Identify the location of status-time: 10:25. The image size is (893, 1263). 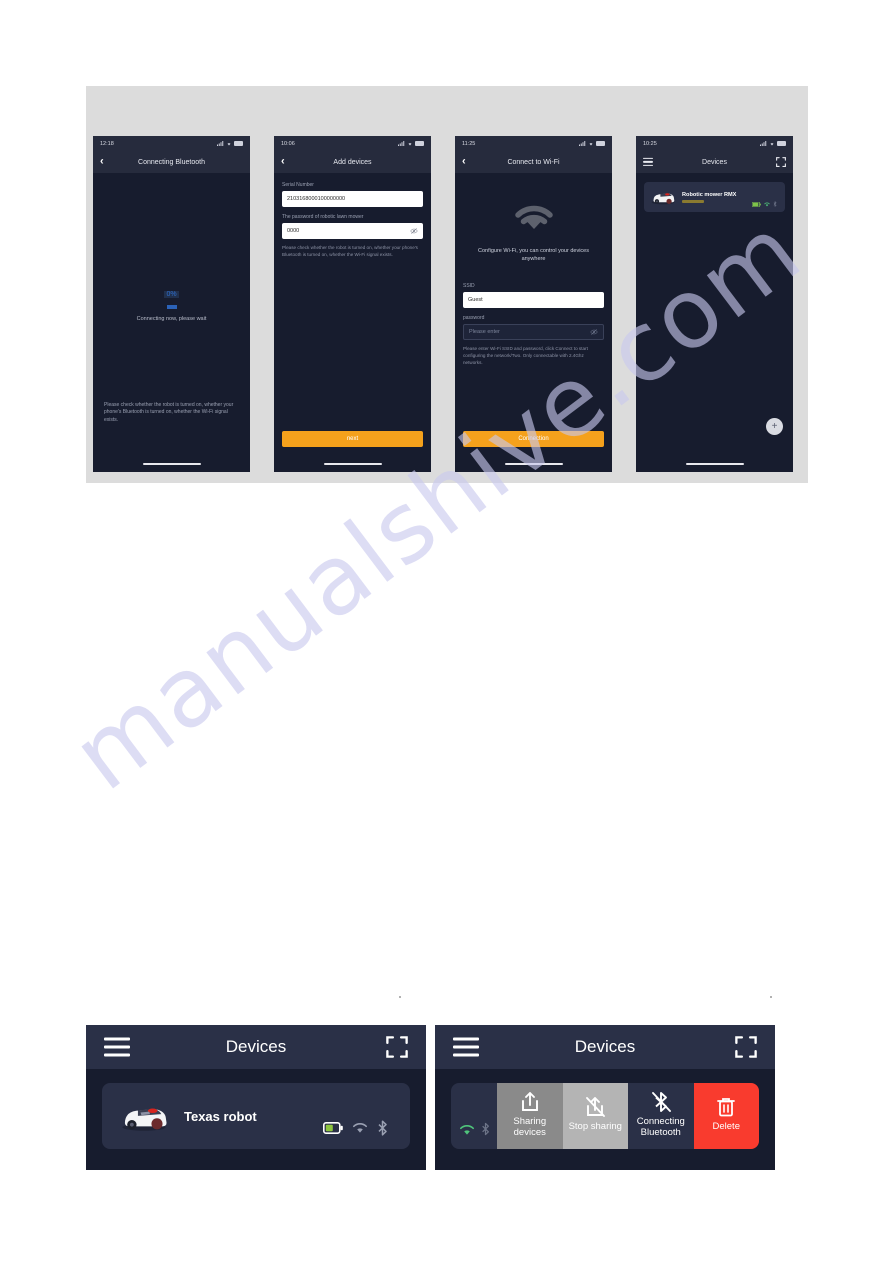
(650, 143).